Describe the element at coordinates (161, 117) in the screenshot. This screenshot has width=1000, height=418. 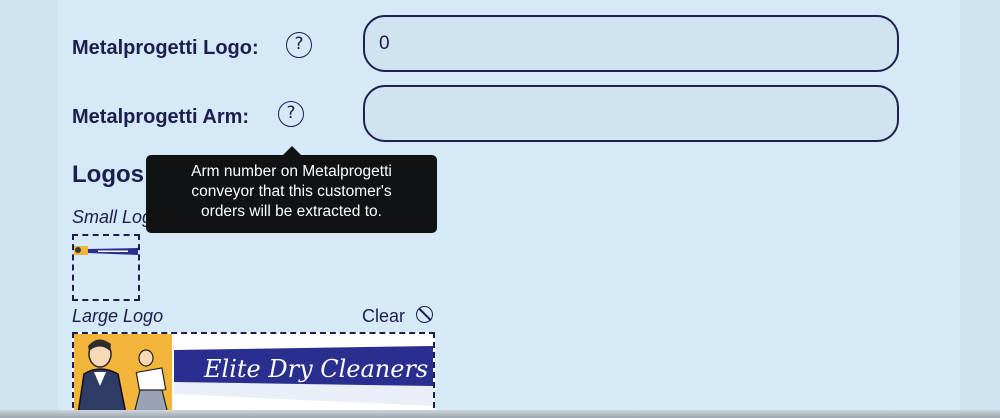
I see `metalprogetti-arm-label: Metalprogetti Arm:` at that location.